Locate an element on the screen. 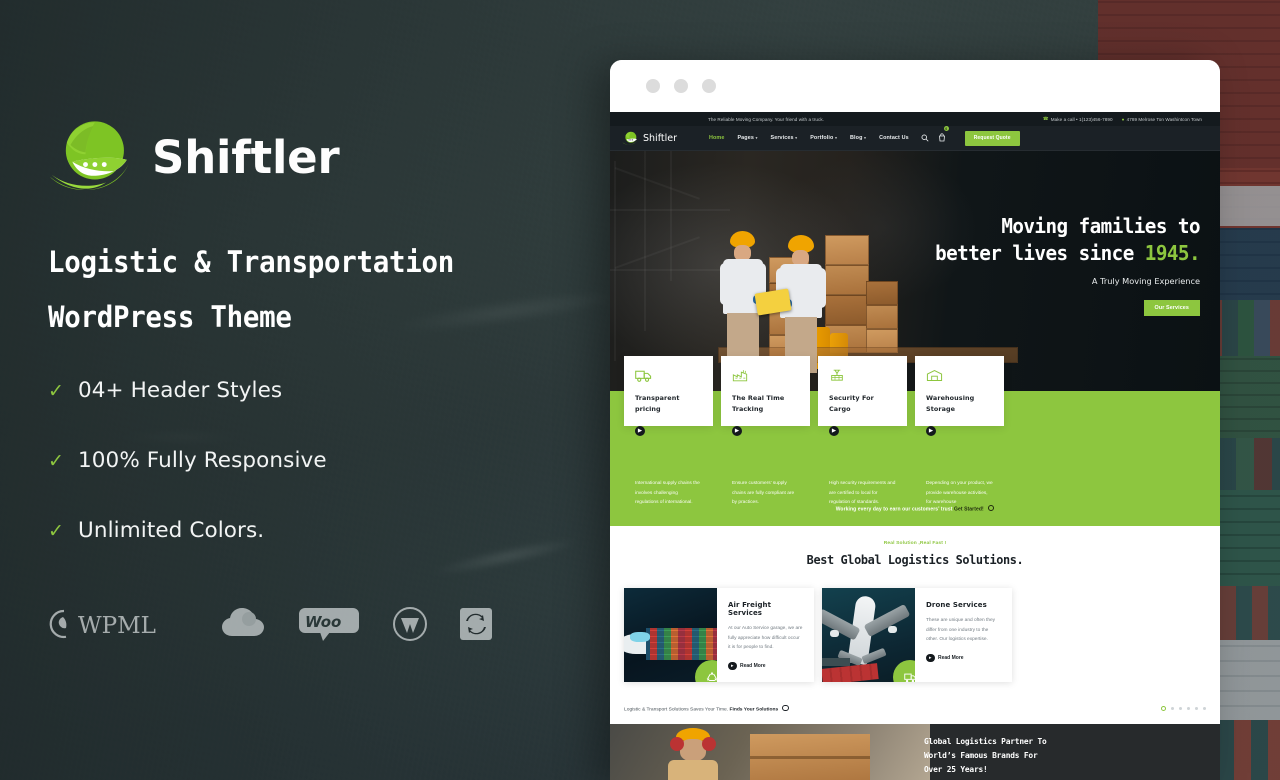 The height and width of the screenshot is (780, 1280). truck-icon is located at coordinates (643, 376).